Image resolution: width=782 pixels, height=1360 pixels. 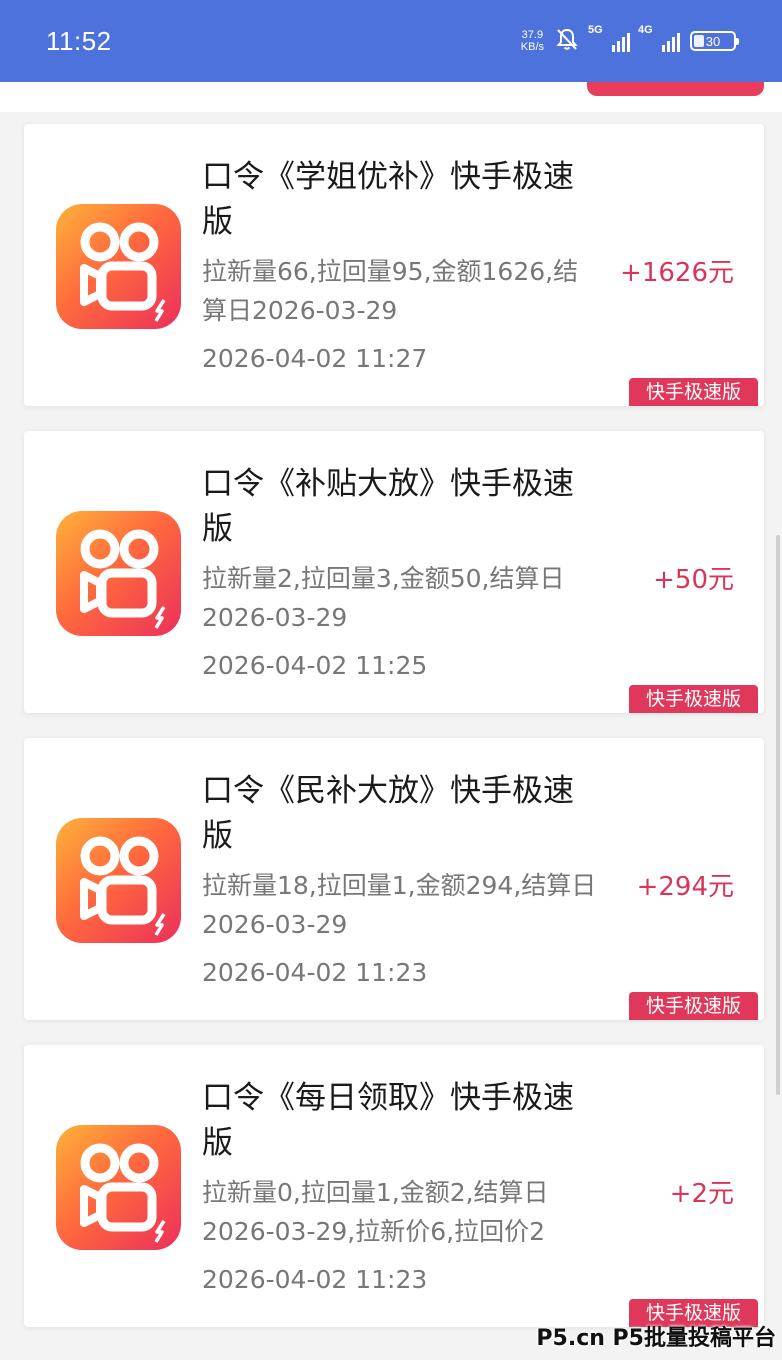 I want to click on bell-muted-icon, so click(x=567, y=41).